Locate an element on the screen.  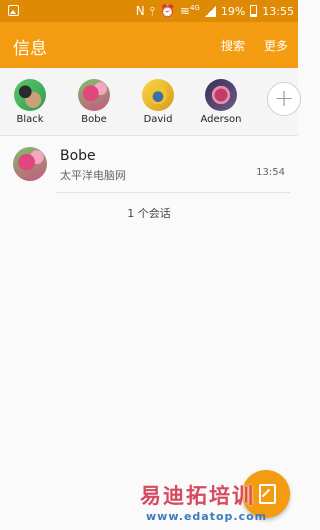
add-favorite-button: + is located at coordinates (284, 99).